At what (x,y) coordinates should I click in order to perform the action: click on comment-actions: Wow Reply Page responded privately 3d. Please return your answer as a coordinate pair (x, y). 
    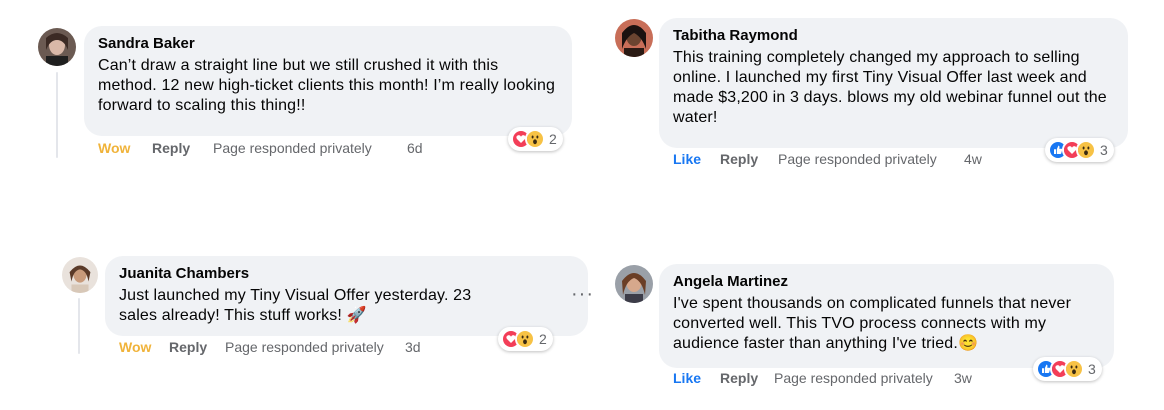
    Looking at the image, I should click on (270, 347).